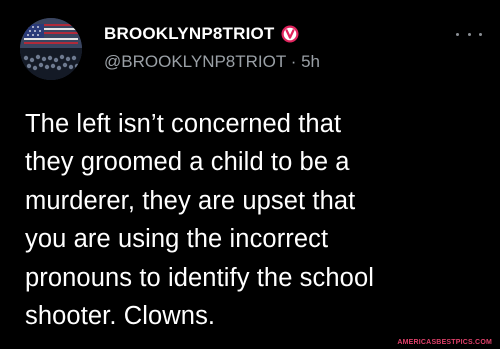 The image size is (500, 349). What do you see at coordinates (290, 34) in the screenshot?
I see `verified-badge-icon` at bounding box center [290, 34].